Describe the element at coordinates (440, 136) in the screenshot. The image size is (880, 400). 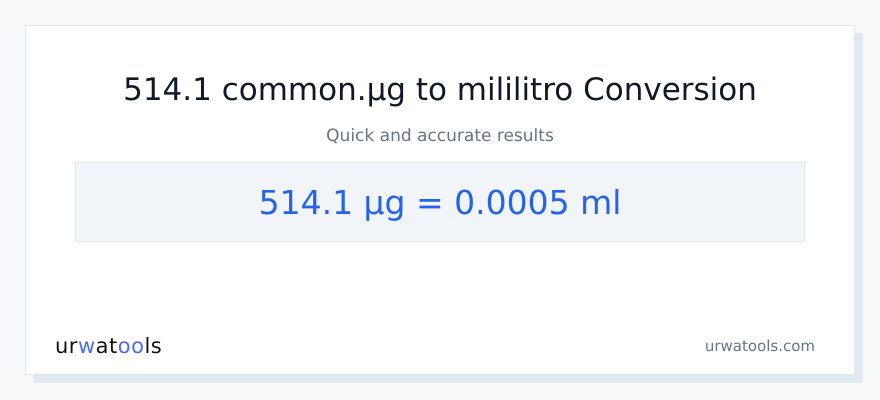
I see `subtitle: Quick and accurate results` at that location.